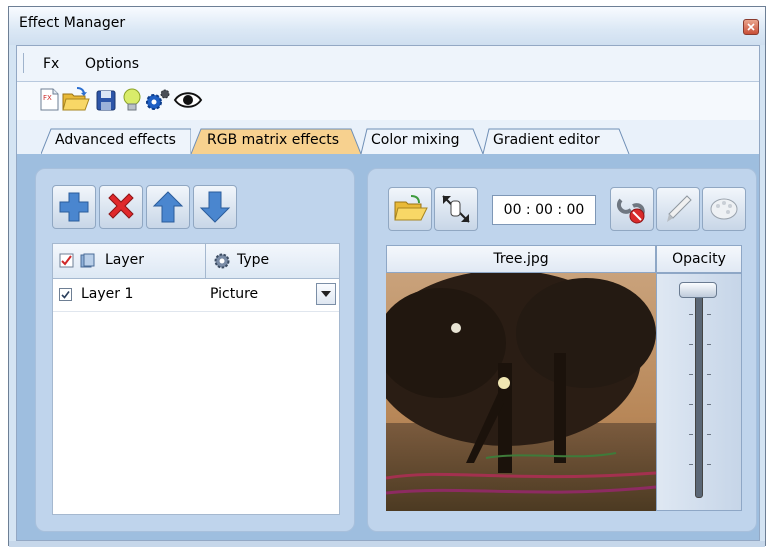  I want to click on slider-thumb, so click(698, 290).